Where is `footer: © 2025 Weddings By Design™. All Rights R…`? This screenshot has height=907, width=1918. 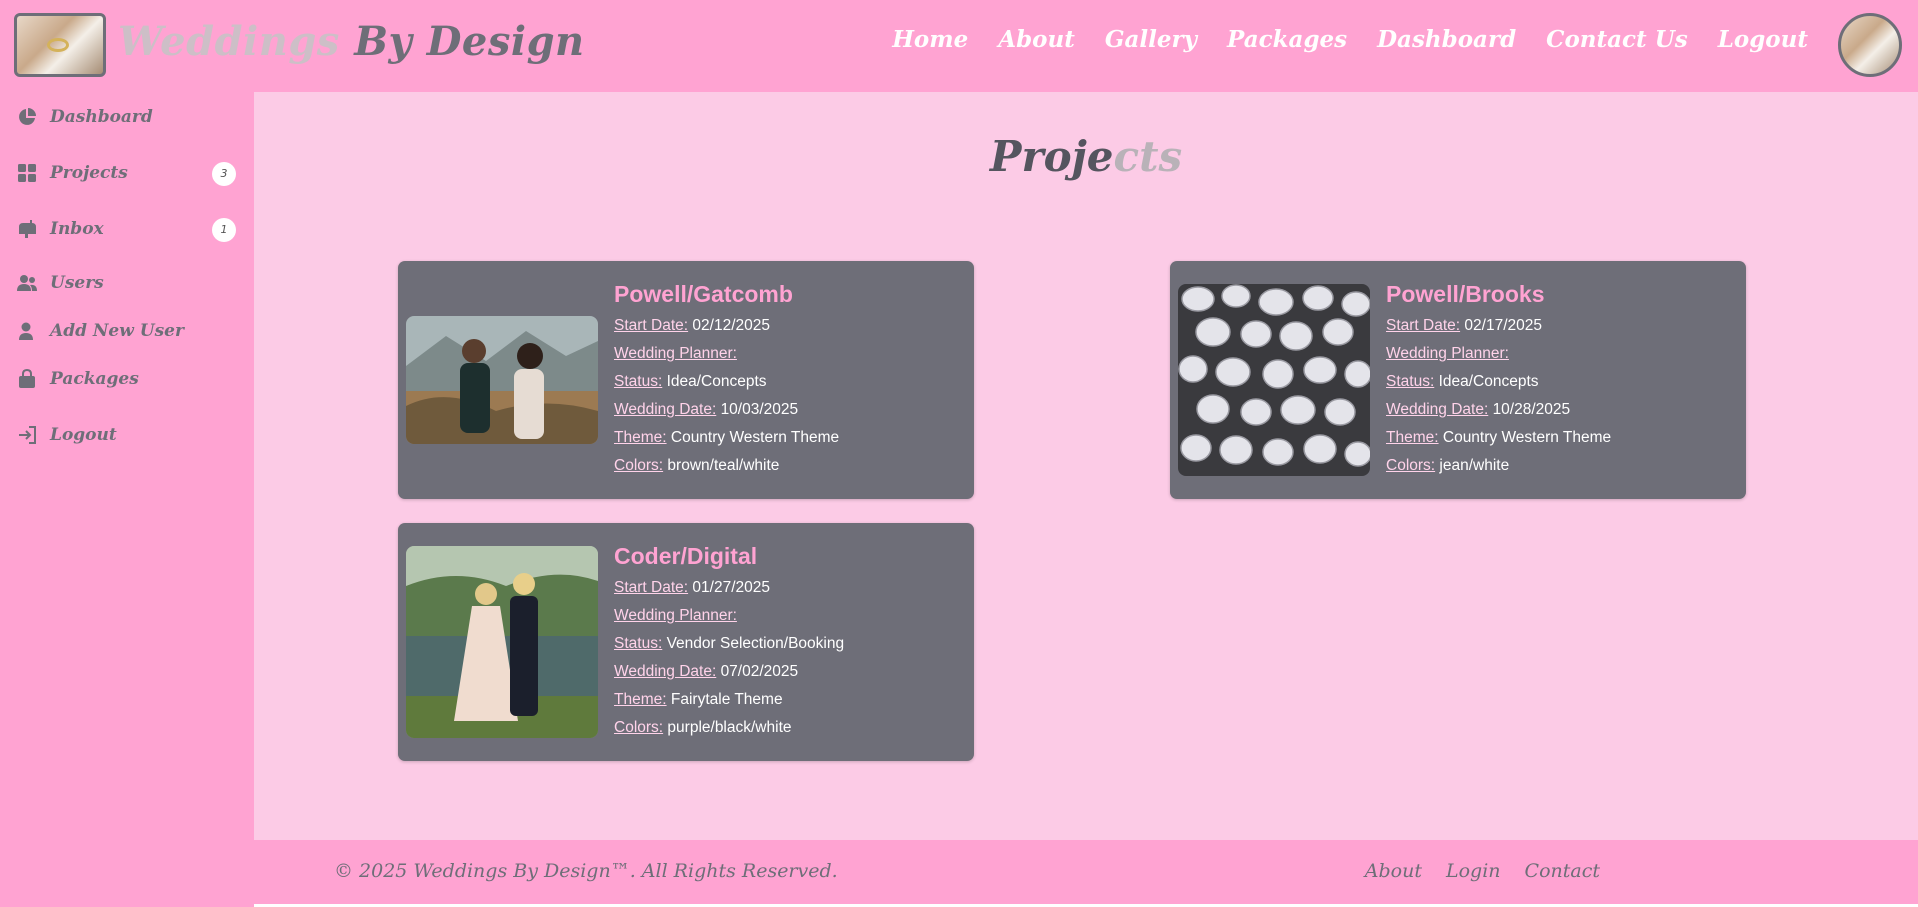 footer: © 2025 Weddings By Design™. All Rights R… is located at coordinates (1086, 872).